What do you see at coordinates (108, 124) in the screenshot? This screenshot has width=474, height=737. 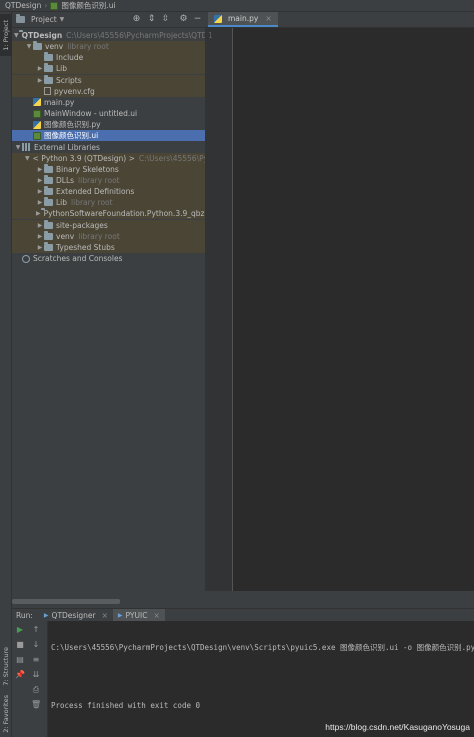 I see `tree-item: 图像颜色识别.py` at bounding box center [108, 124].